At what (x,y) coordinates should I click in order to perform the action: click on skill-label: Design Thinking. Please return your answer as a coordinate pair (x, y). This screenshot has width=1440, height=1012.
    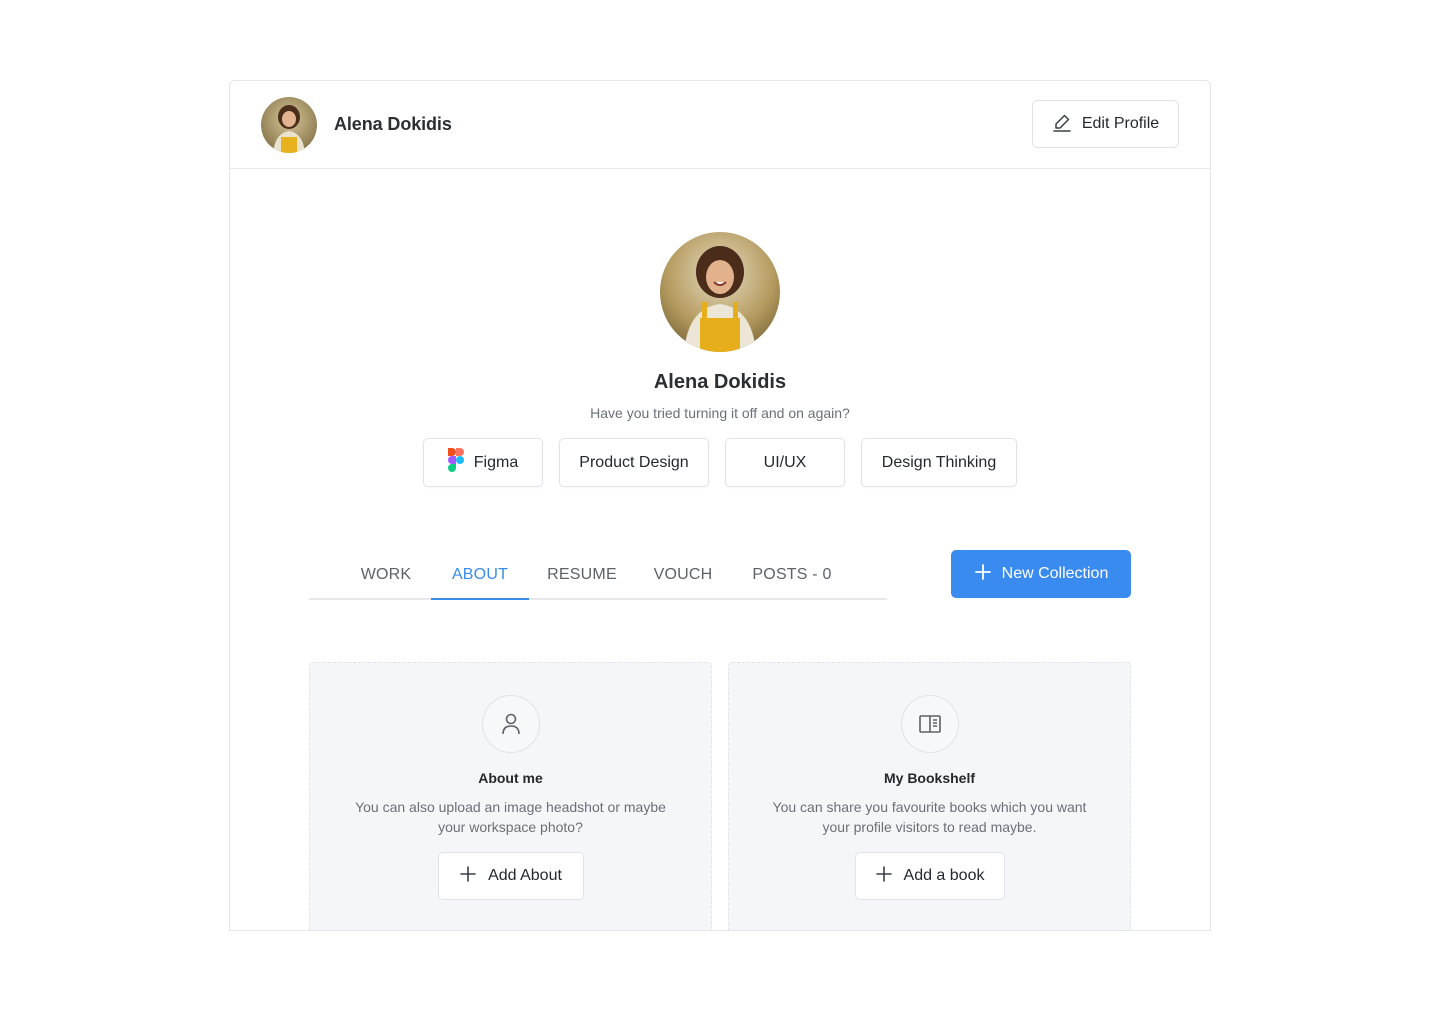
    Looking at the image, I should click on (939, 462).